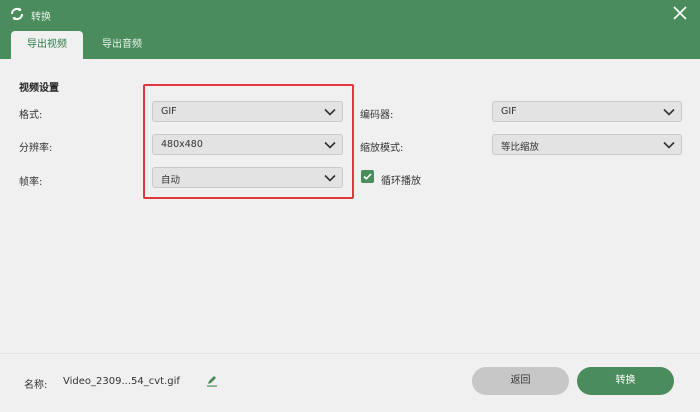 Image resolution: width=700 pixels, height=412 pixels. I want to click on check-icon, so click(367, 176).